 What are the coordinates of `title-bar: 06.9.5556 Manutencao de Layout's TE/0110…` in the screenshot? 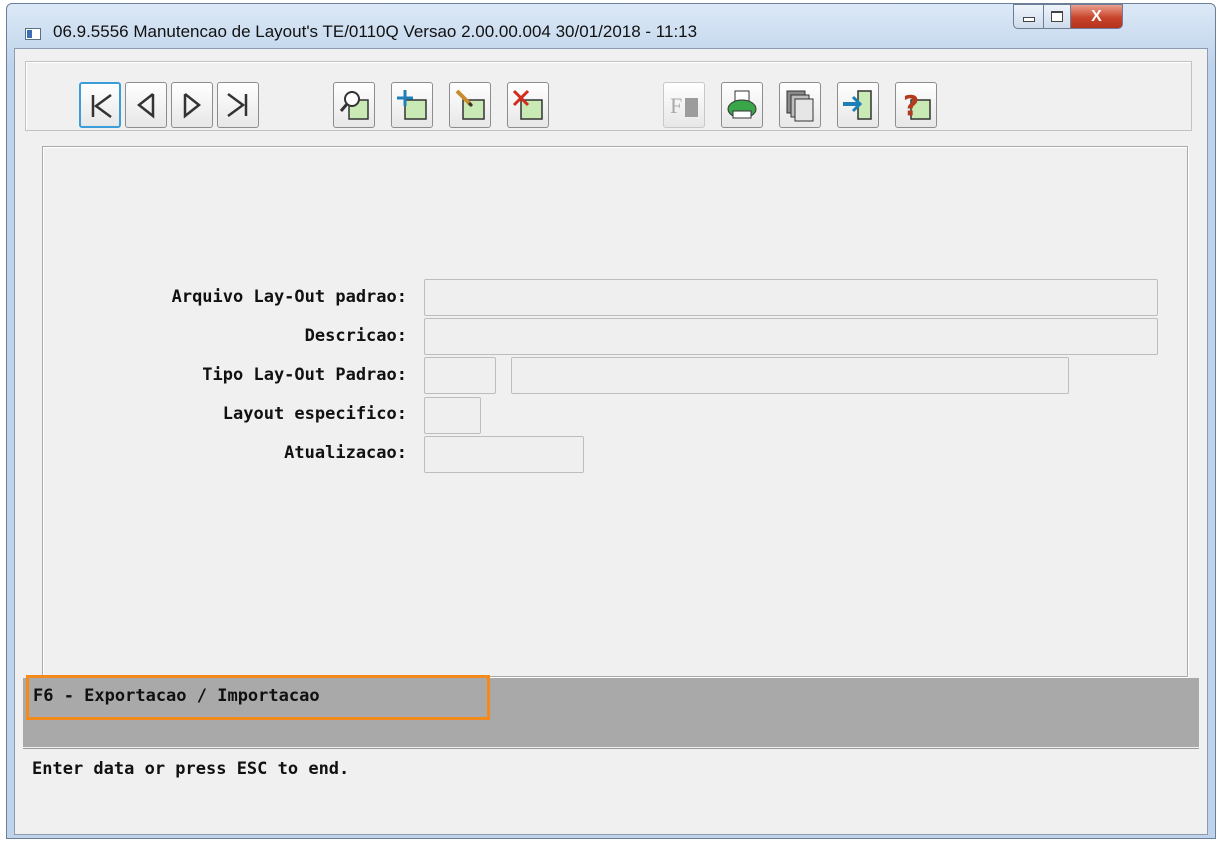 It's located at (611, 26).